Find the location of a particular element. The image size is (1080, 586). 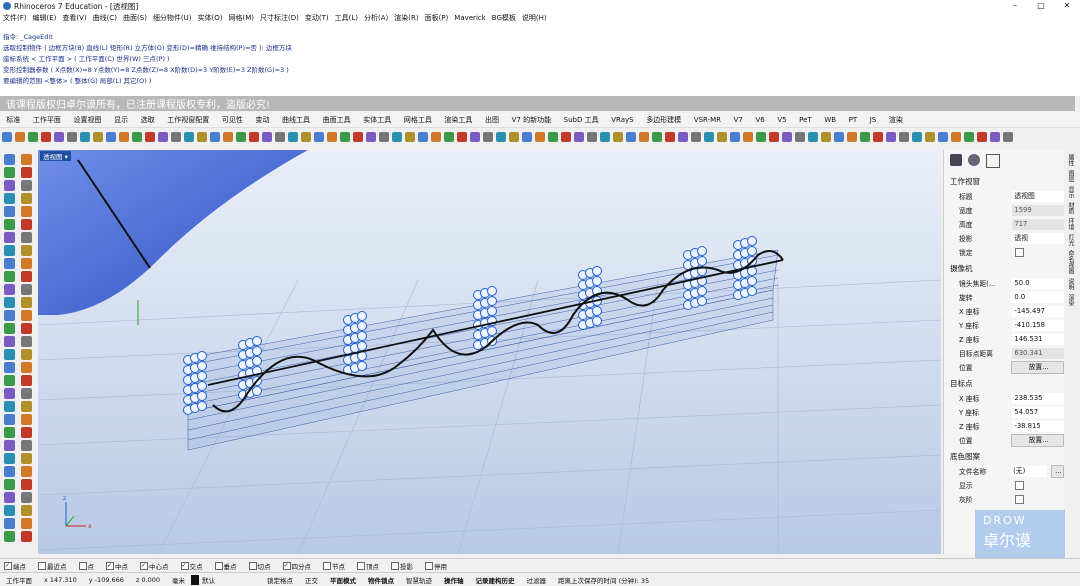

menu-file: 文件(F) is located at coordinates (15, 18).